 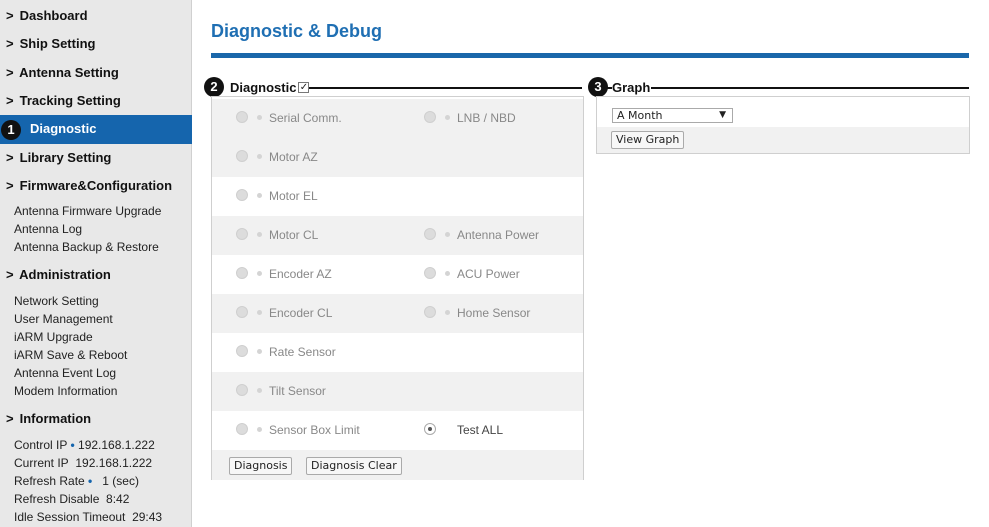 What do you see at coordinates (470, 118) in the screenshot?
I see `option-lnb-nbd: LNB / NBD` at bounding box center [470, 118].